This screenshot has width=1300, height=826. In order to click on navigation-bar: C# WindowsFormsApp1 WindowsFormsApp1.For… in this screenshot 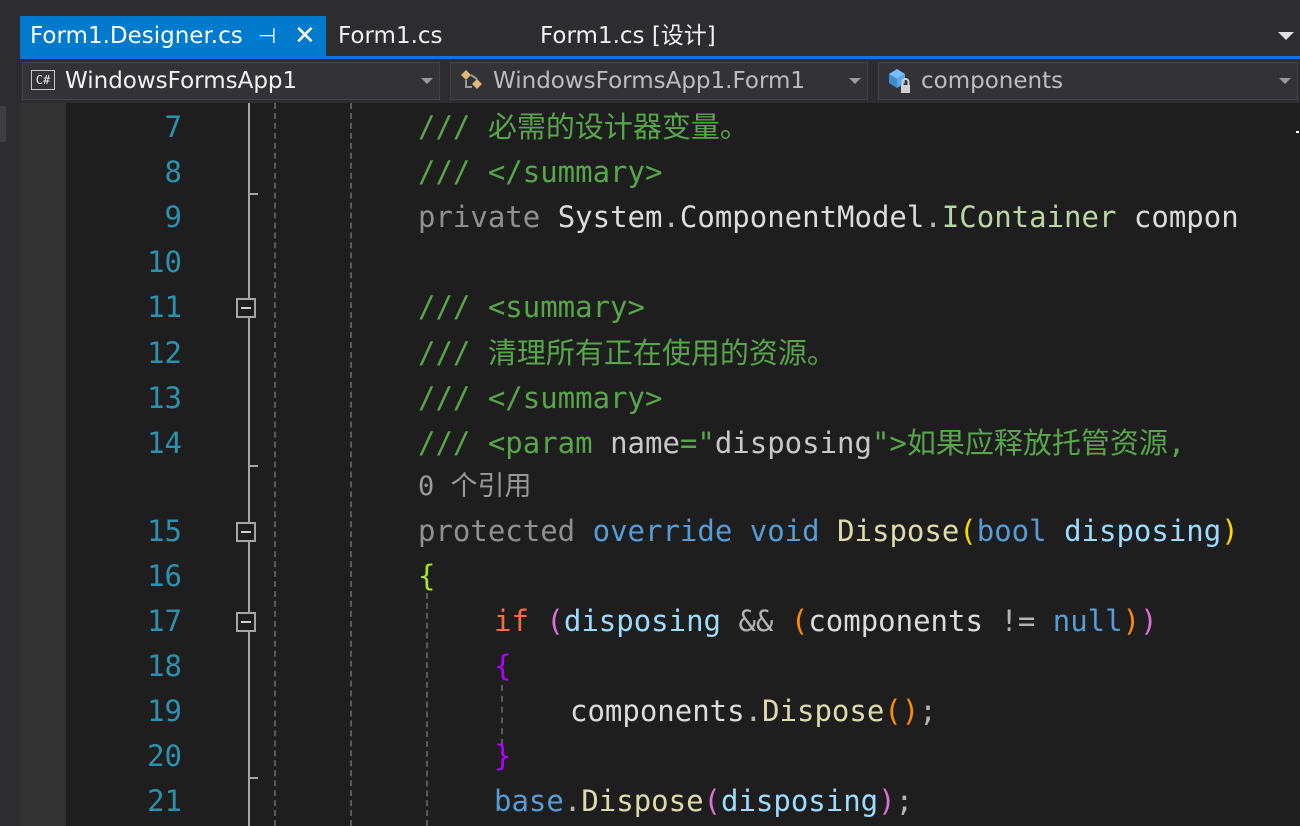, I will do `click(660, 81)`.